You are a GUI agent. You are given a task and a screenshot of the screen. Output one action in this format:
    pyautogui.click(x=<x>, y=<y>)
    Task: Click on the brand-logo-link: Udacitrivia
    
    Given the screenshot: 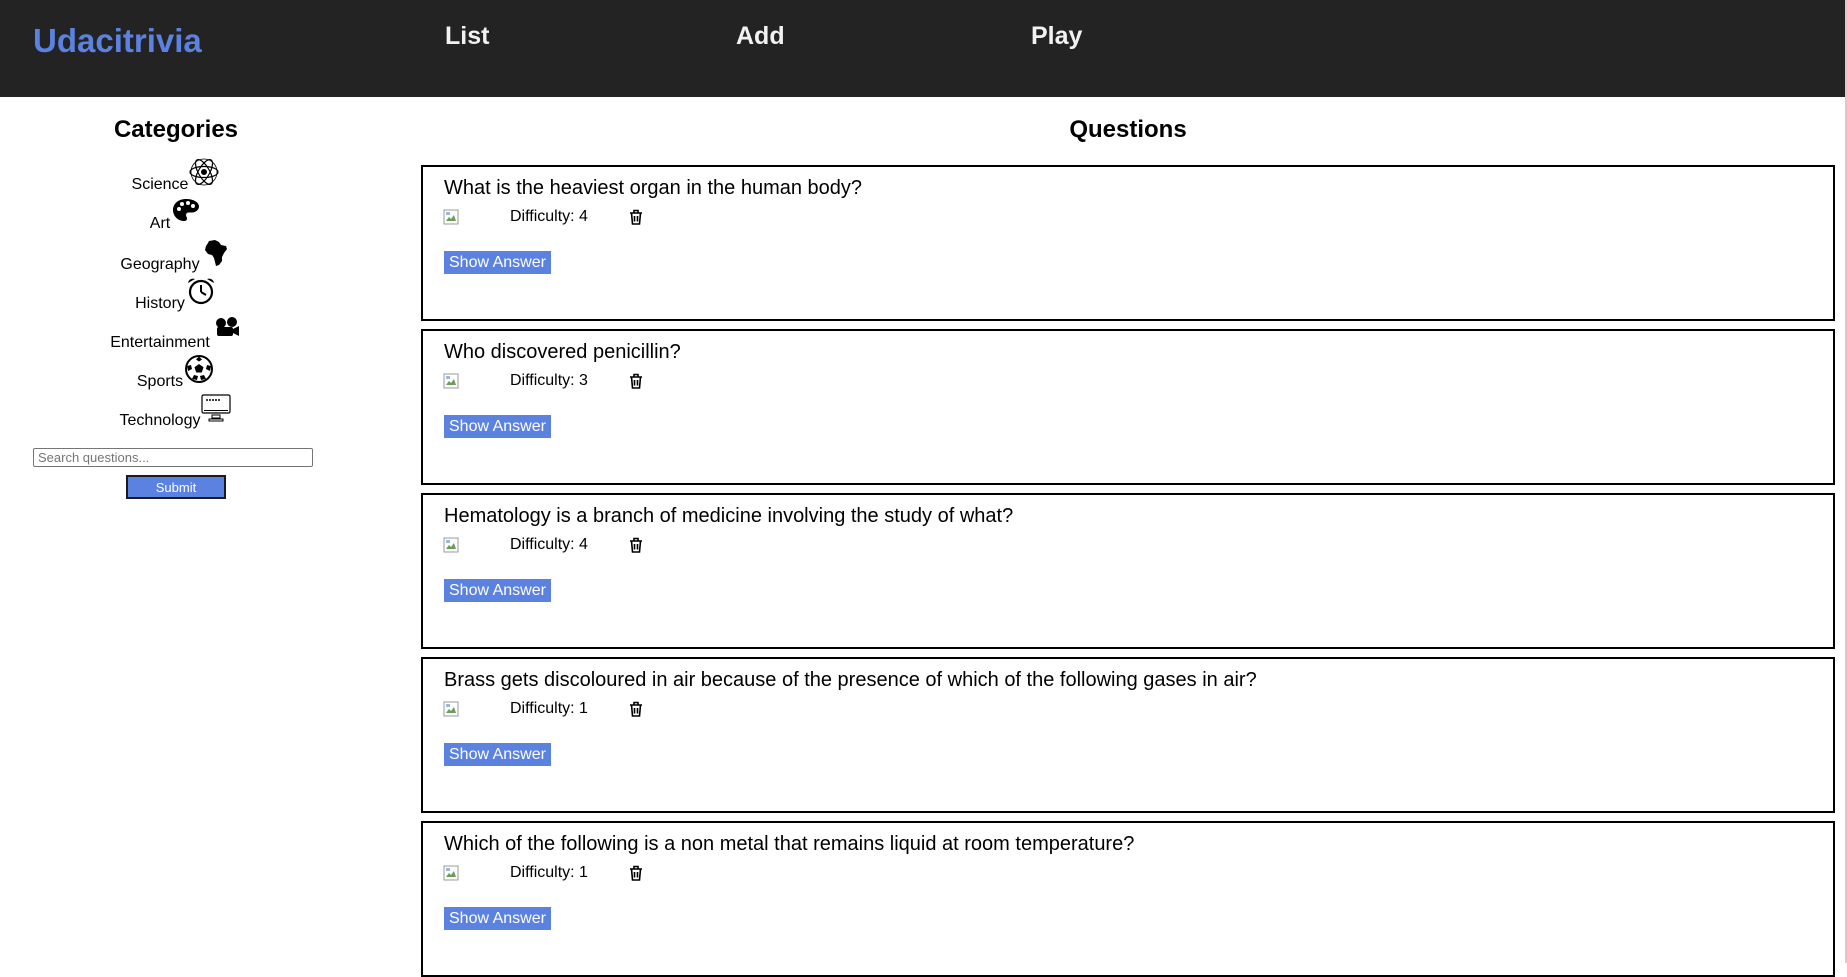 What is the action you would take?
    pyautogui.click(x=117, y=41)
    